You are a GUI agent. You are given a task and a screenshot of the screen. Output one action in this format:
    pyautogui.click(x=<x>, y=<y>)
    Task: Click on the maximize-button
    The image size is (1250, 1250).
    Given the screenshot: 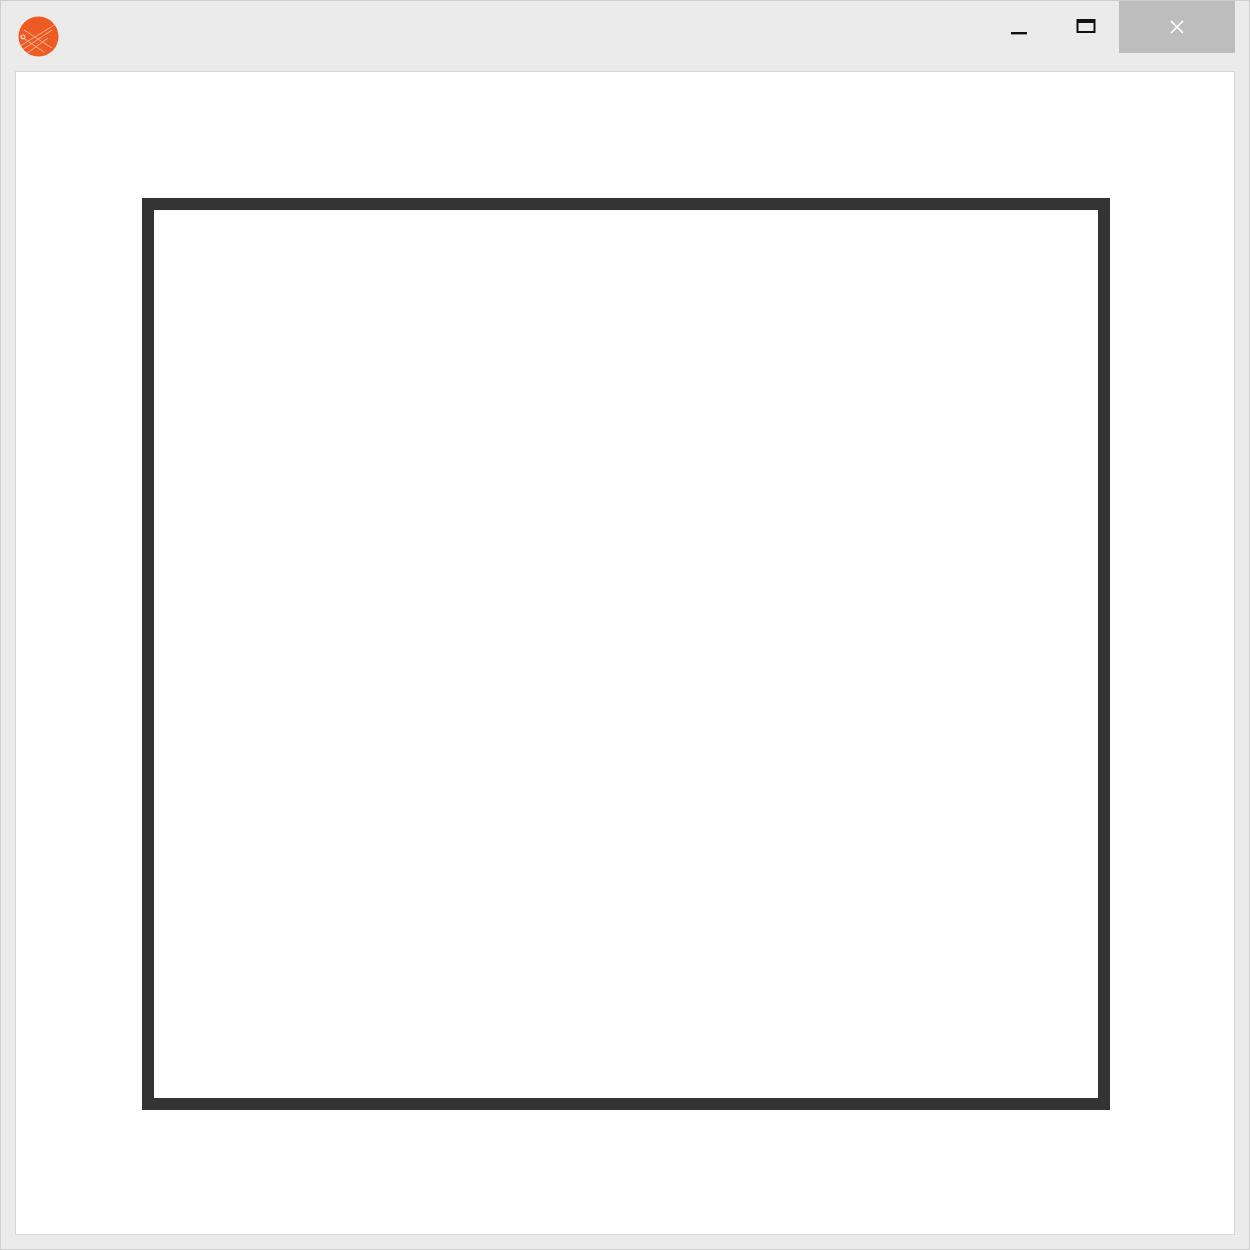 What is the action you would take?
    pyautogui.click(x=1085, y=27)
    